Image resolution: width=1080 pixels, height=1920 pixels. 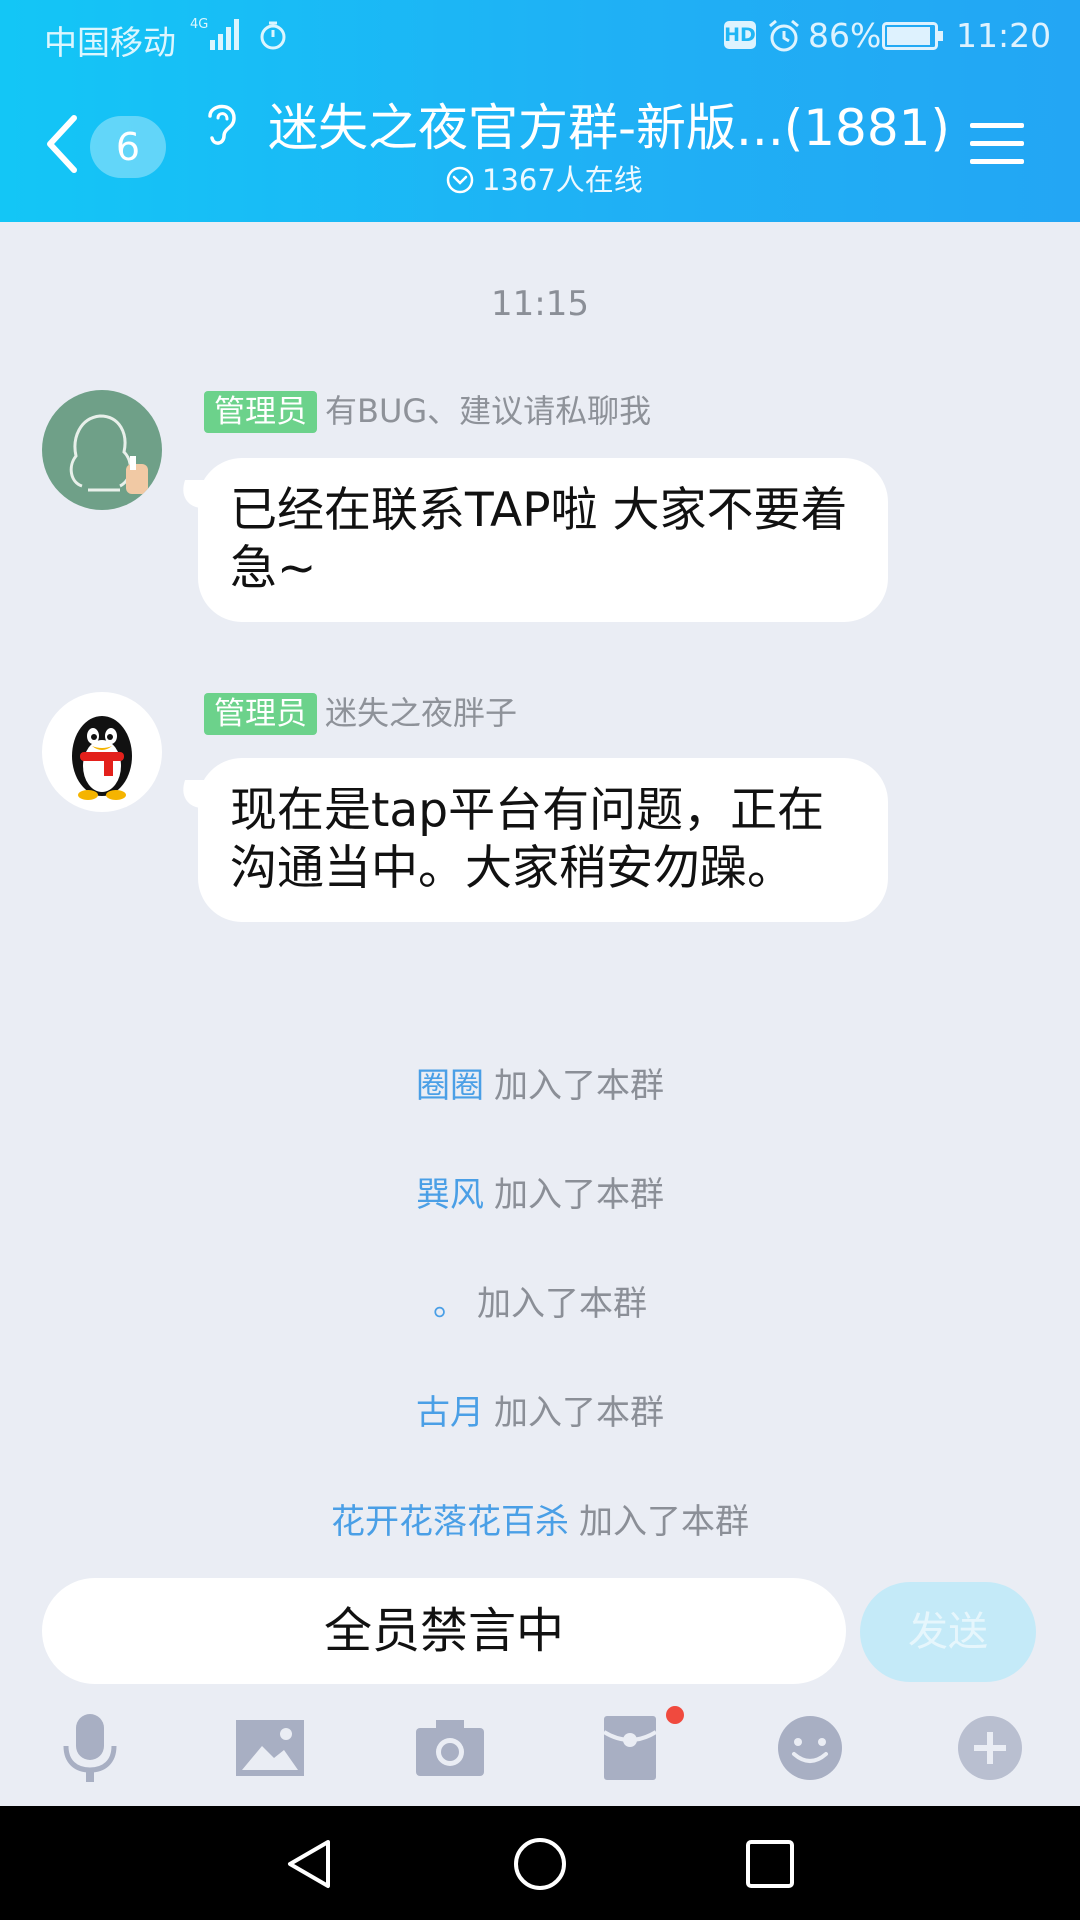 What do you see at coordinates (90, 1748) in the screenshot?
I see `microphone-icon` at bounding box center [90, 1748].